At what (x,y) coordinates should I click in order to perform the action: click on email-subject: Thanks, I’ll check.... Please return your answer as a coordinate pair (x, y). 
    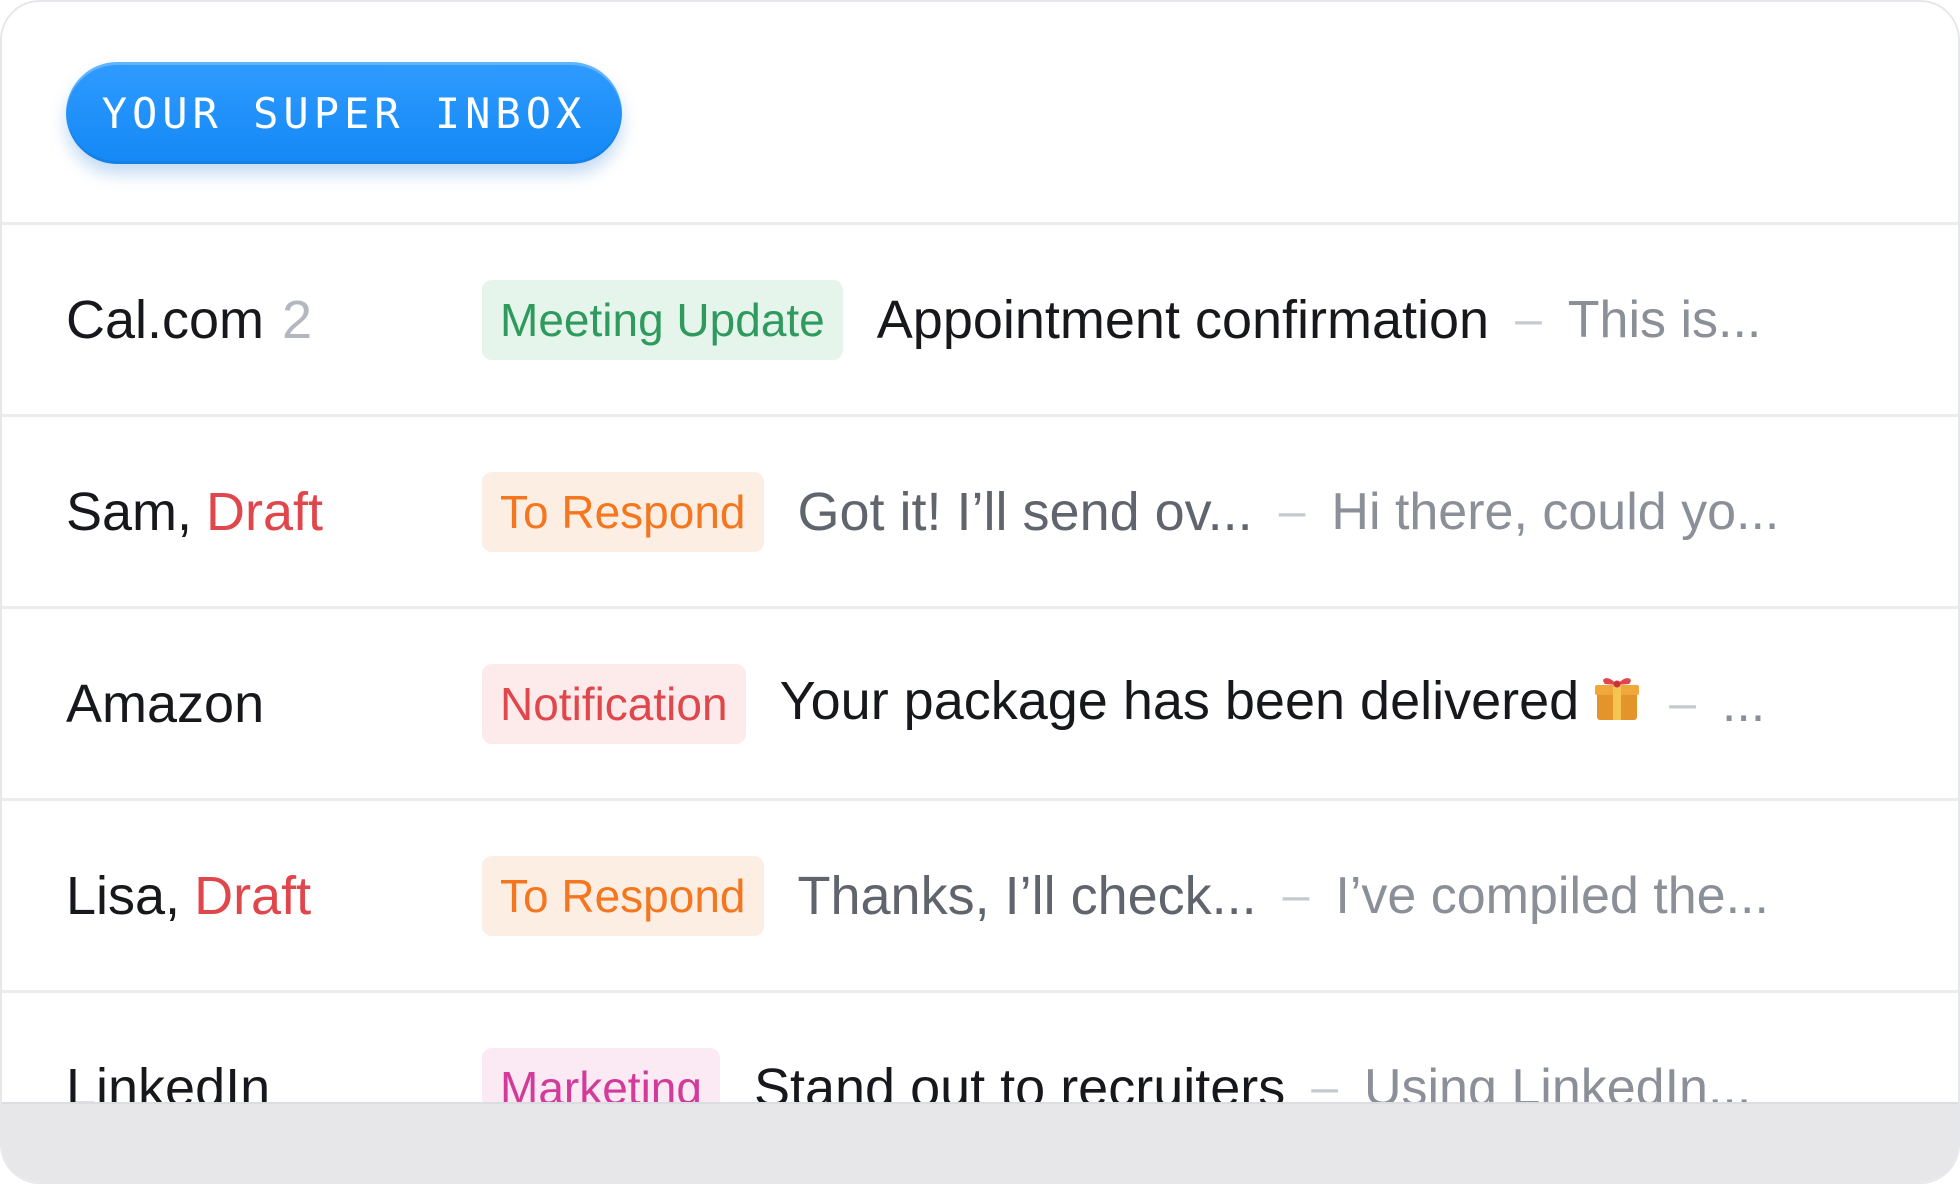
    Looking at the image, I should click on (1027, 895).